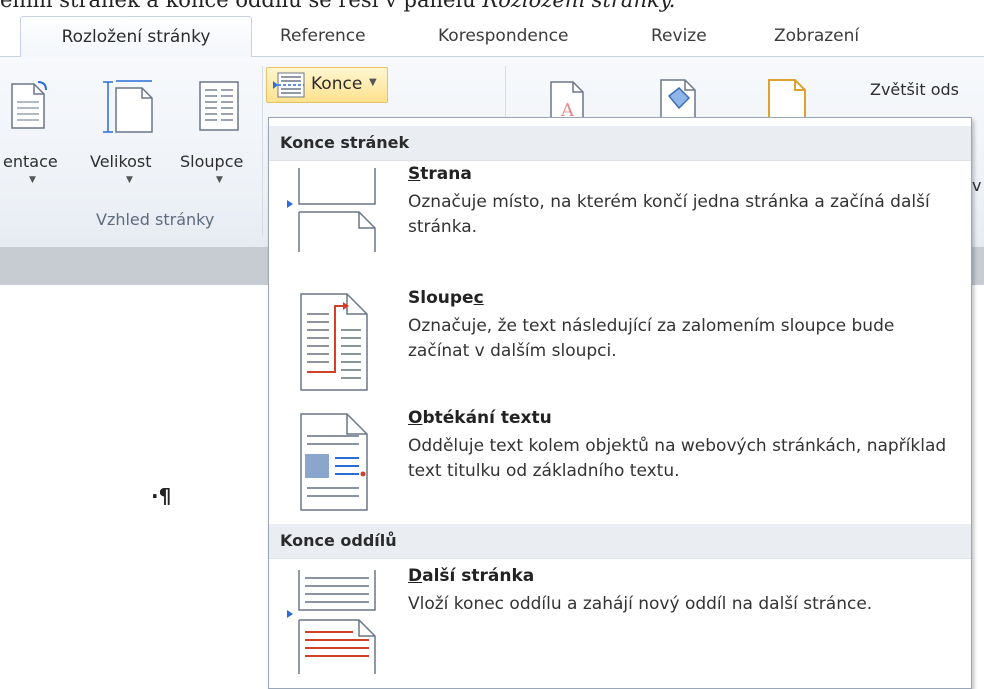 The height and width of the screenshot is (689, 984). I want to click on page-borders-icon, so click(787, 100).